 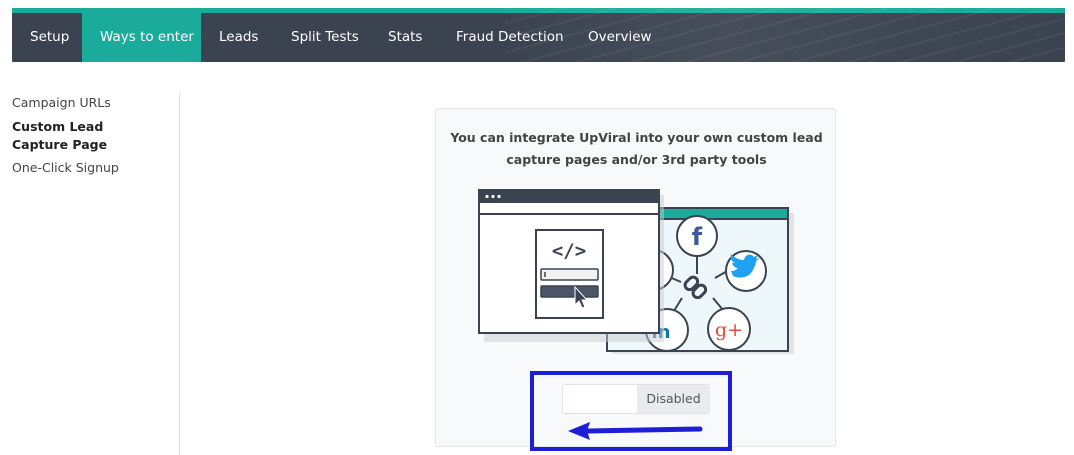 What do you see at coordinates (504, 37) in the screenshot?
I see `tab-fraud-detection: Fraud Detection` at bounding box center [504, 37].